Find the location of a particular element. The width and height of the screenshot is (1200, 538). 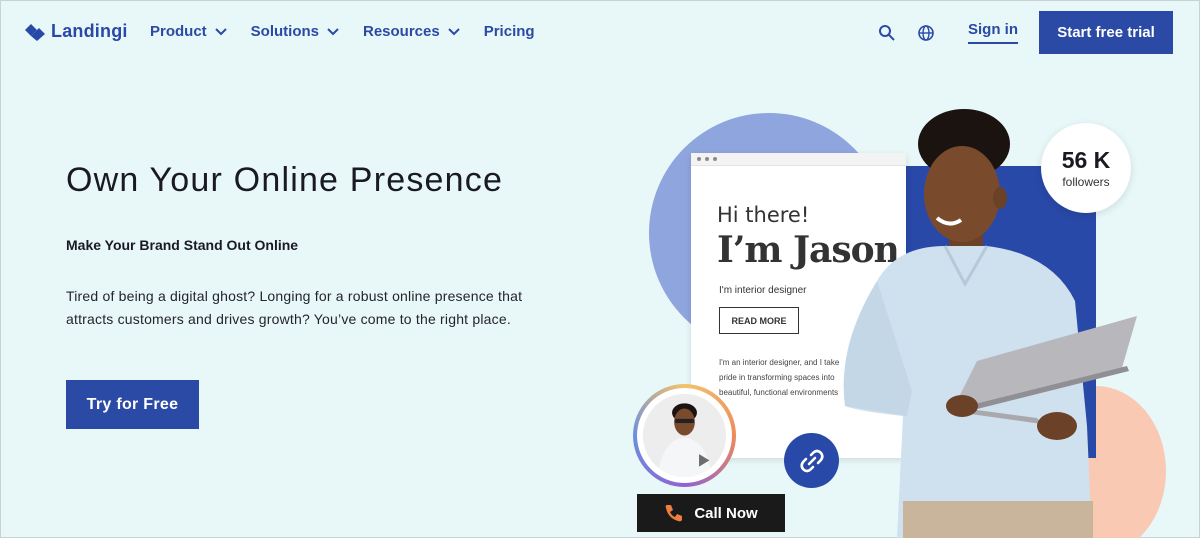

mockup-greeting: Hi there! is located at coordinates (763, 215).